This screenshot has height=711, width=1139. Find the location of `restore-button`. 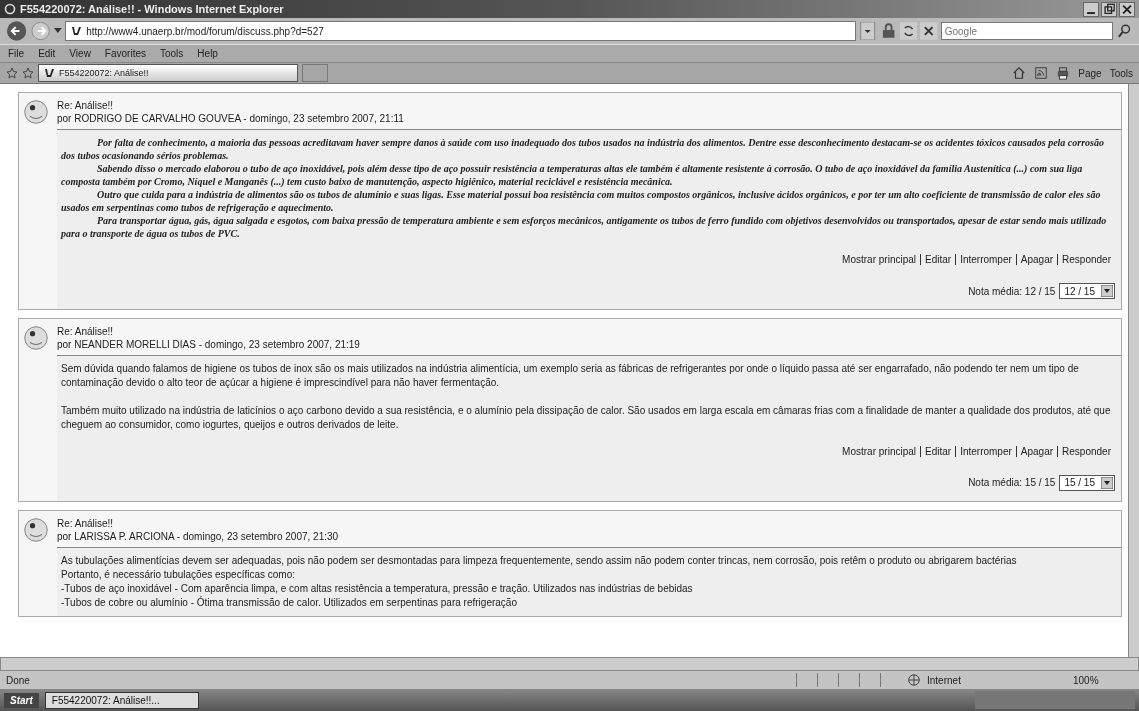

restore-button is located at coordinates (1109, 9).